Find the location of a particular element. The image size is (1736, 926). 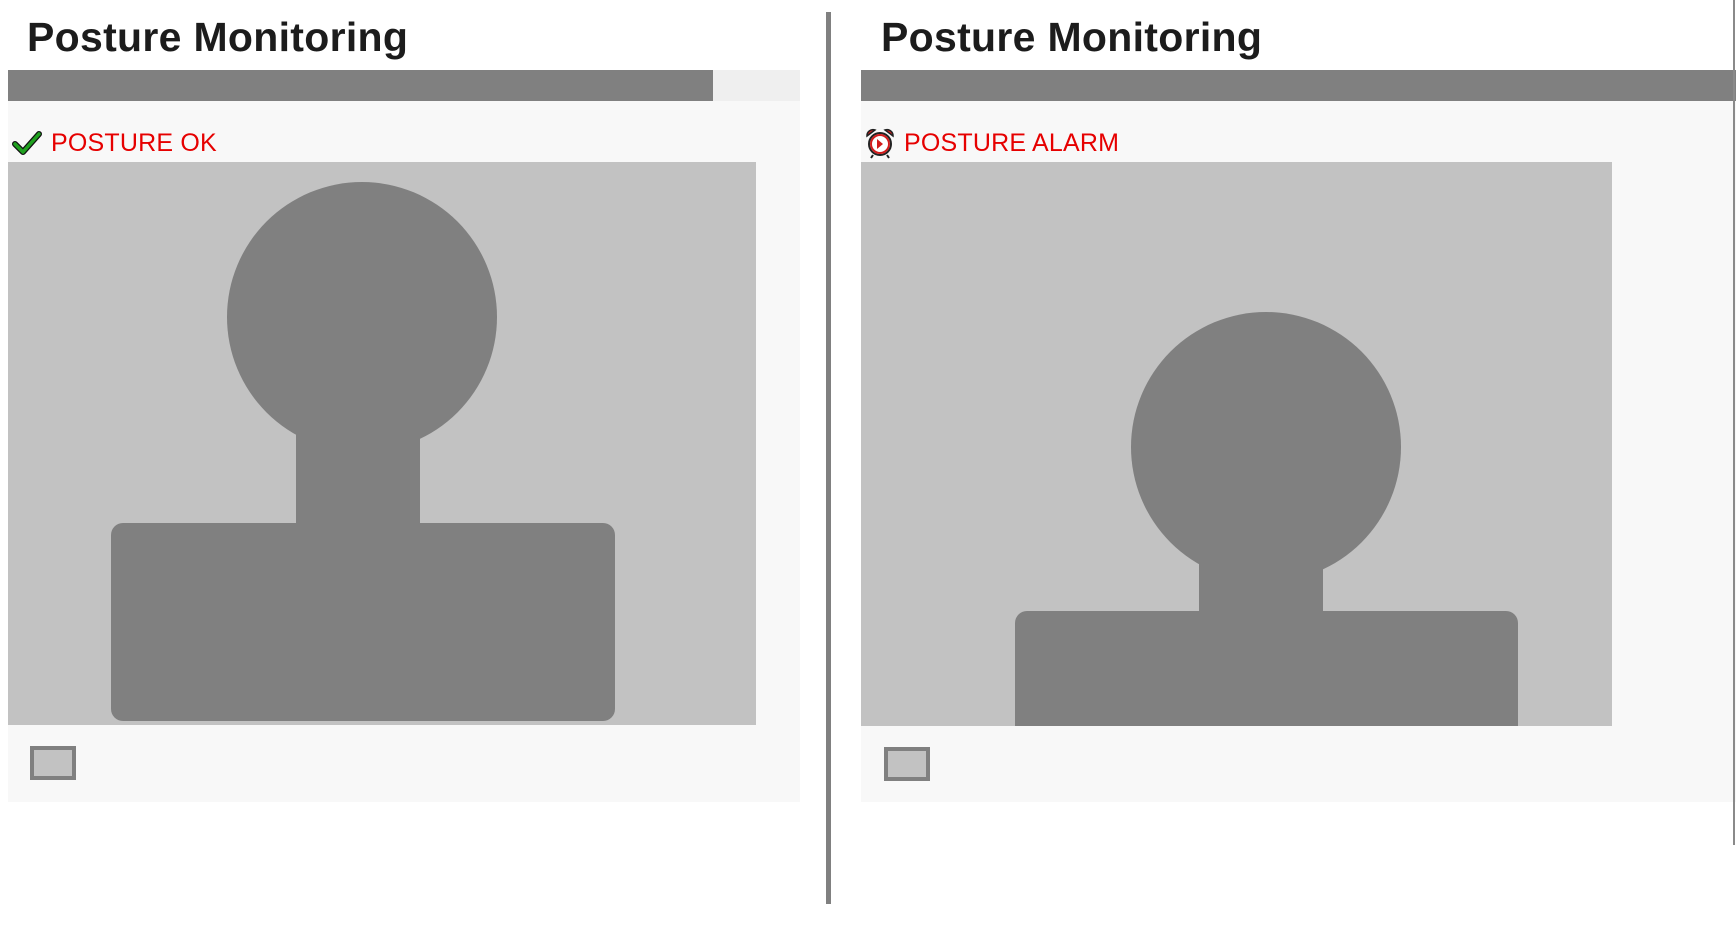

panel-divider is located at coordinates (828, 458).